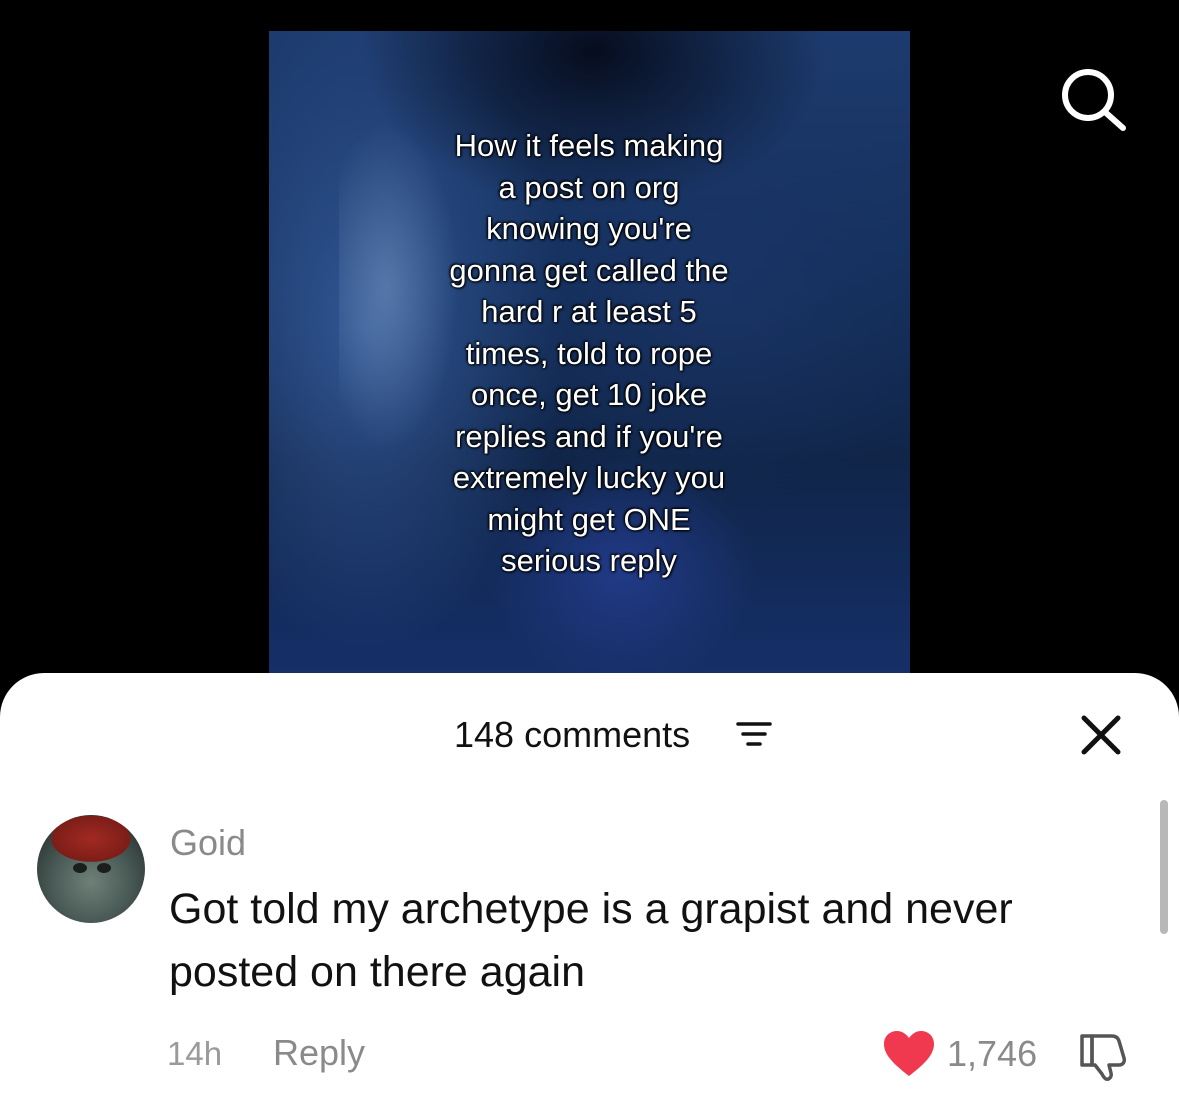 Image resolution: width=1179 pixels, height=1113 pixels. I want to click on filter-icon, so click(754, 734).